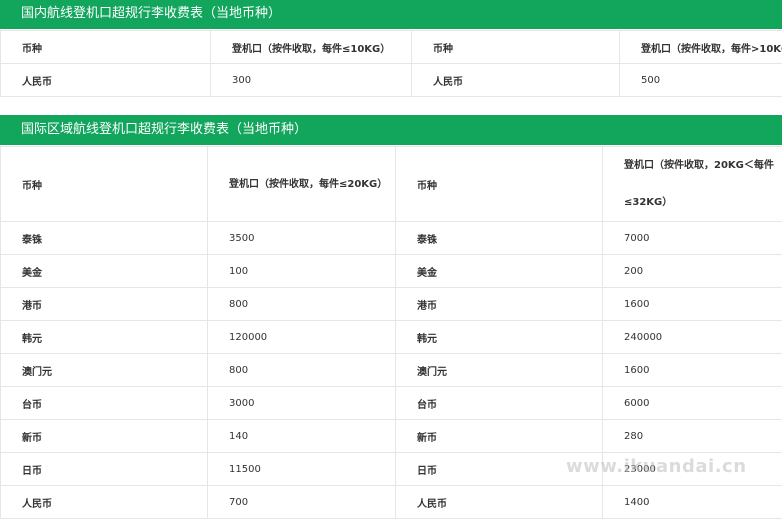 Image resolution: width=782 pixels, height=519 pixels. Describe the element at coordinates (391, 14) in the screenshot. I see `domestic-table-title: 国内航线登机口超规行李收费表（当地币种）` at that location.